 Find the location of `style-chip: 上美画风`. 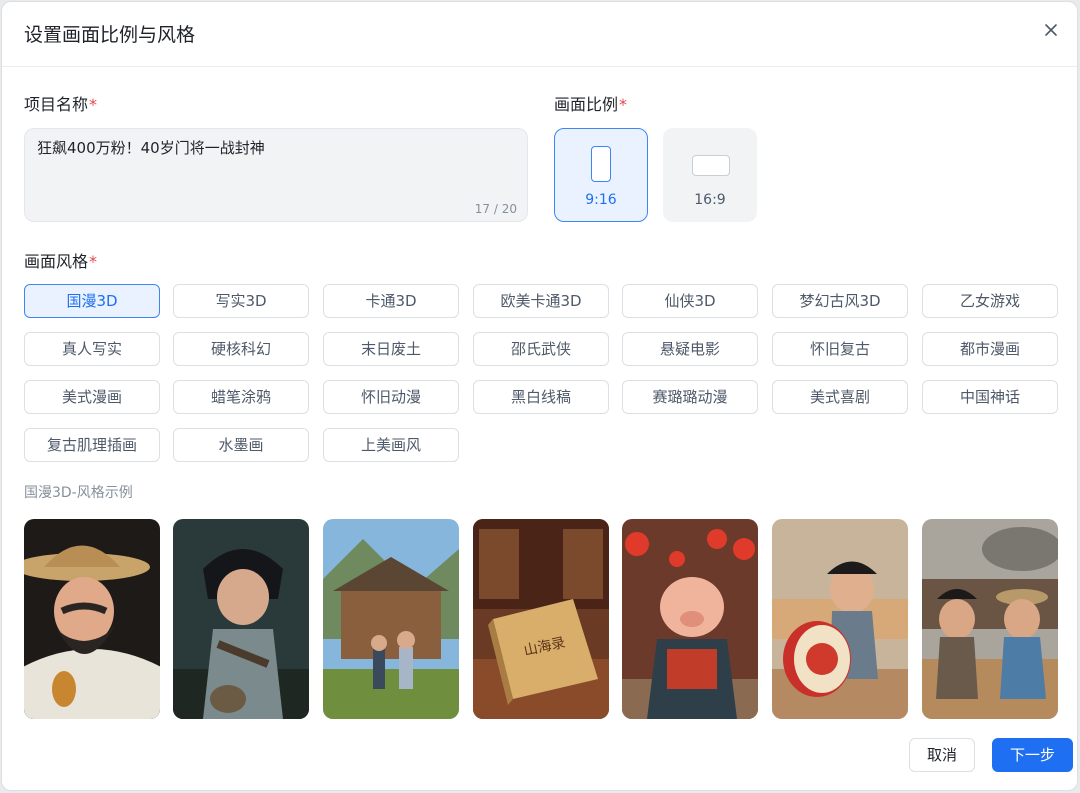

style-chip: 上美画风 is located at coordinates (391, 445).